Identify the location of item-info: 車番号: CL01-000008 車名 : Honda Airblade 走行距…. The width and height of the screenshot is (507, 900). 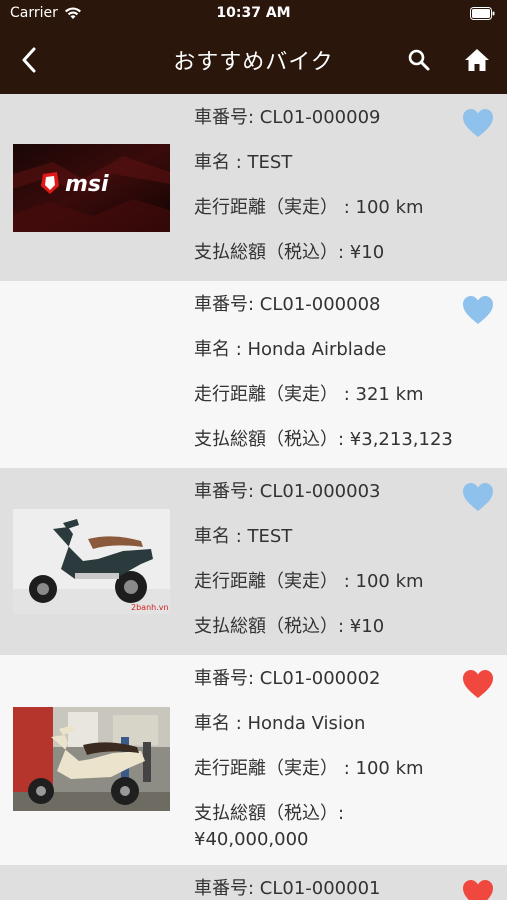
(329, 384).